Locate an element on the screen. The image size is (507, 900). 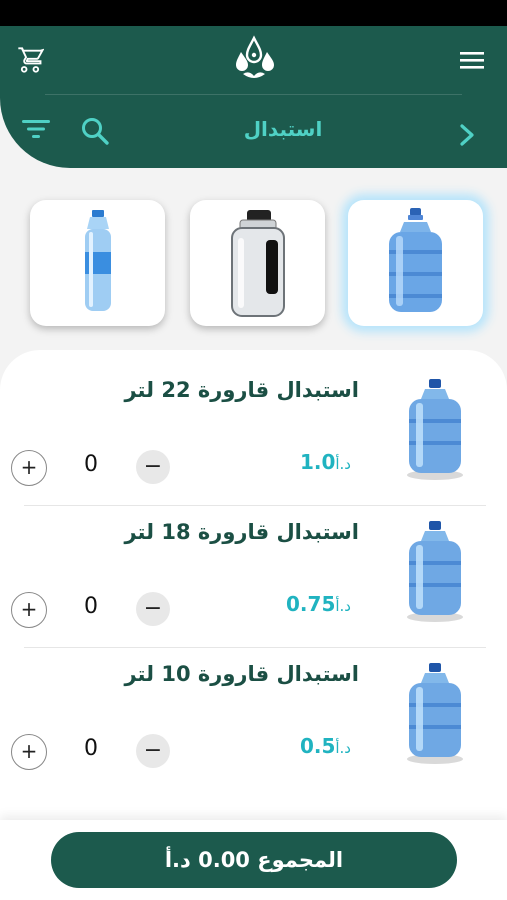
category-card-small-bottle is located at coordinates (97, 263).